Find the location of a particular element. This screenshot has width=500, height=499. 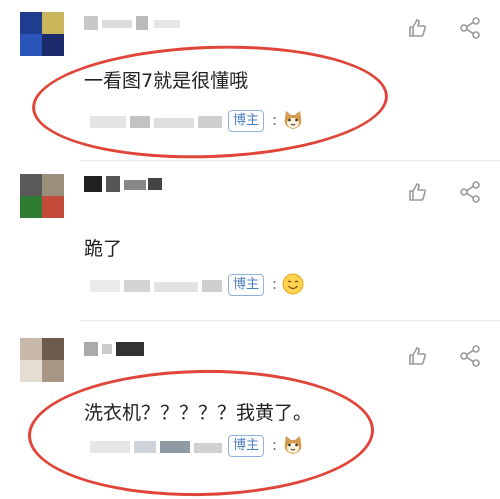

smile-emoji-icon is located at coordinates (293, 284).